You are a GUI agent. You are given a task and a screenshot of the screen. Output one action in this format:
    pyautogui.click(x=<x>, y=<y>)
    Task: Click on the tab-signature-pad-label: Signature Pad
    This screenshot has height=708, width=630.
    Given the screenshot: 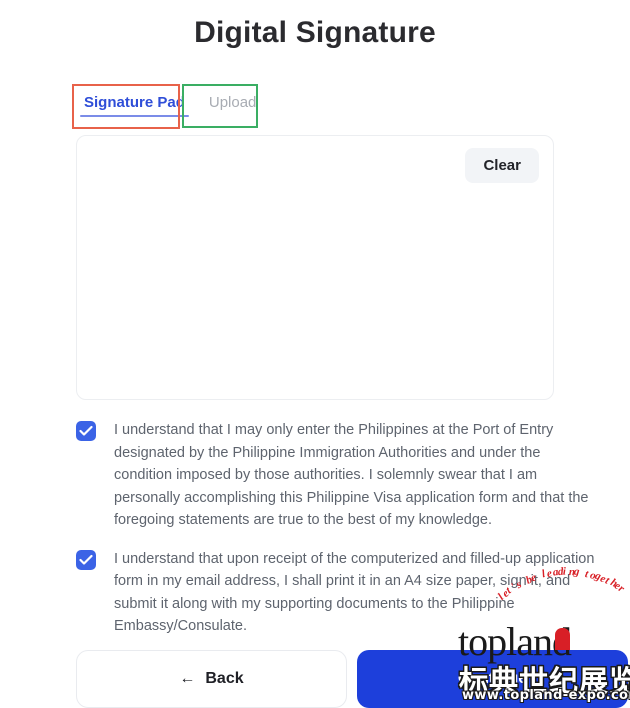 What is the action you would take?
    pyautogui.click(x=134, y=102)
    